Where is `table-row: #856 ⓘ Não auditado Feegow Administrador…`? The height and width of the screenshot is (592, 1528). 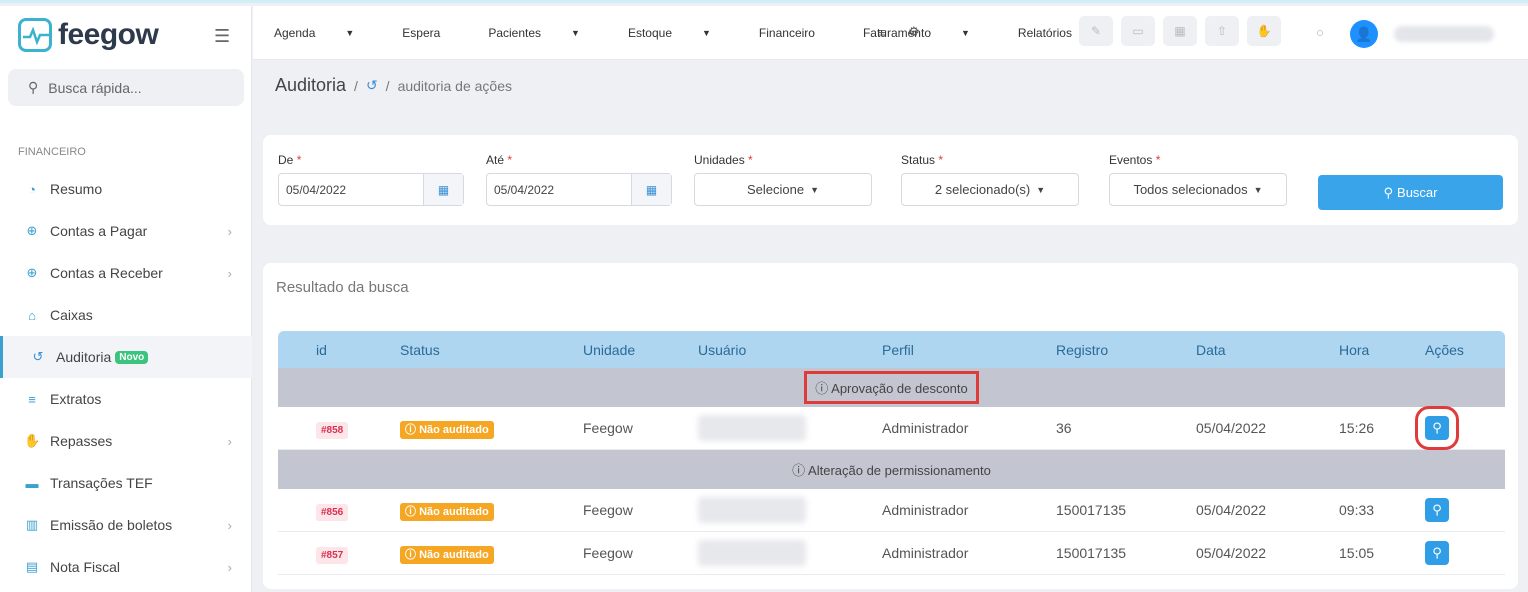 table-row: #856 ⓘ Não auditado Feegow Administrador… is located at coordinates (891, 510).